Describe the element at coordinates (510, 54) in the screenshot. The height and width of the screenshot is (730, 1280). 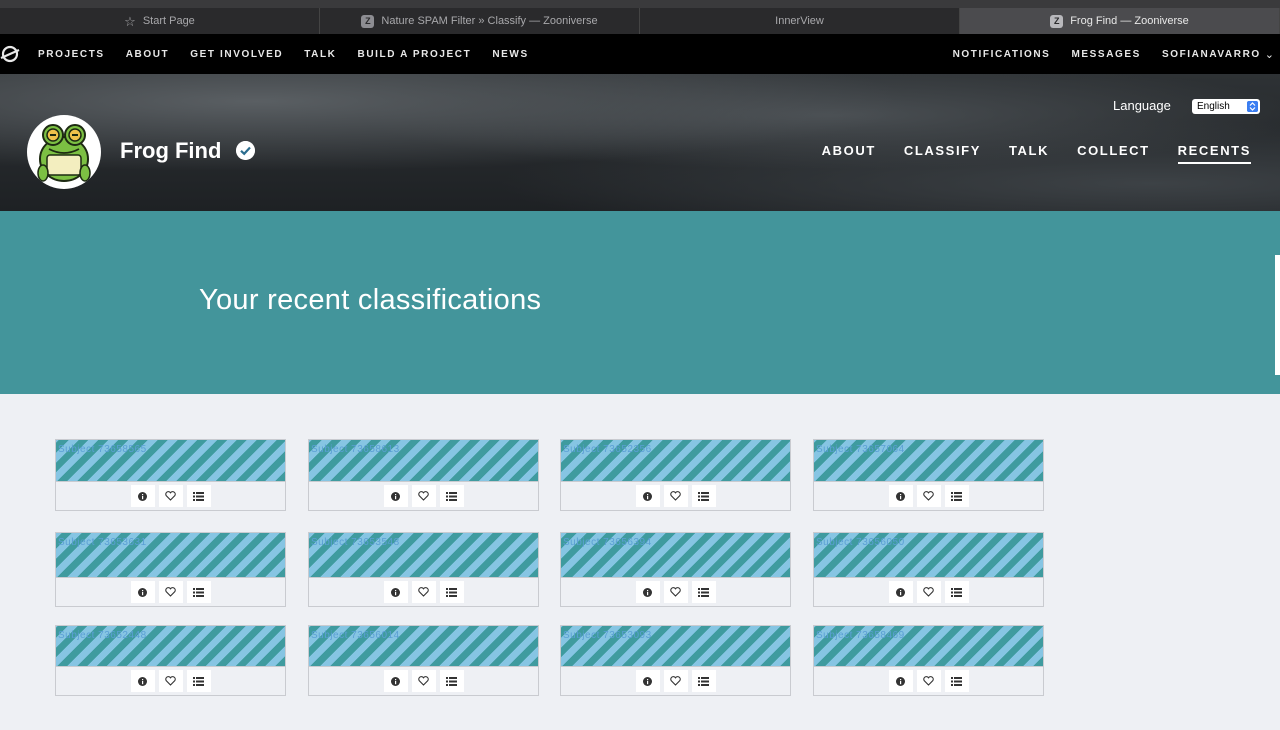
I see `nav-news: NEWS` at that location.